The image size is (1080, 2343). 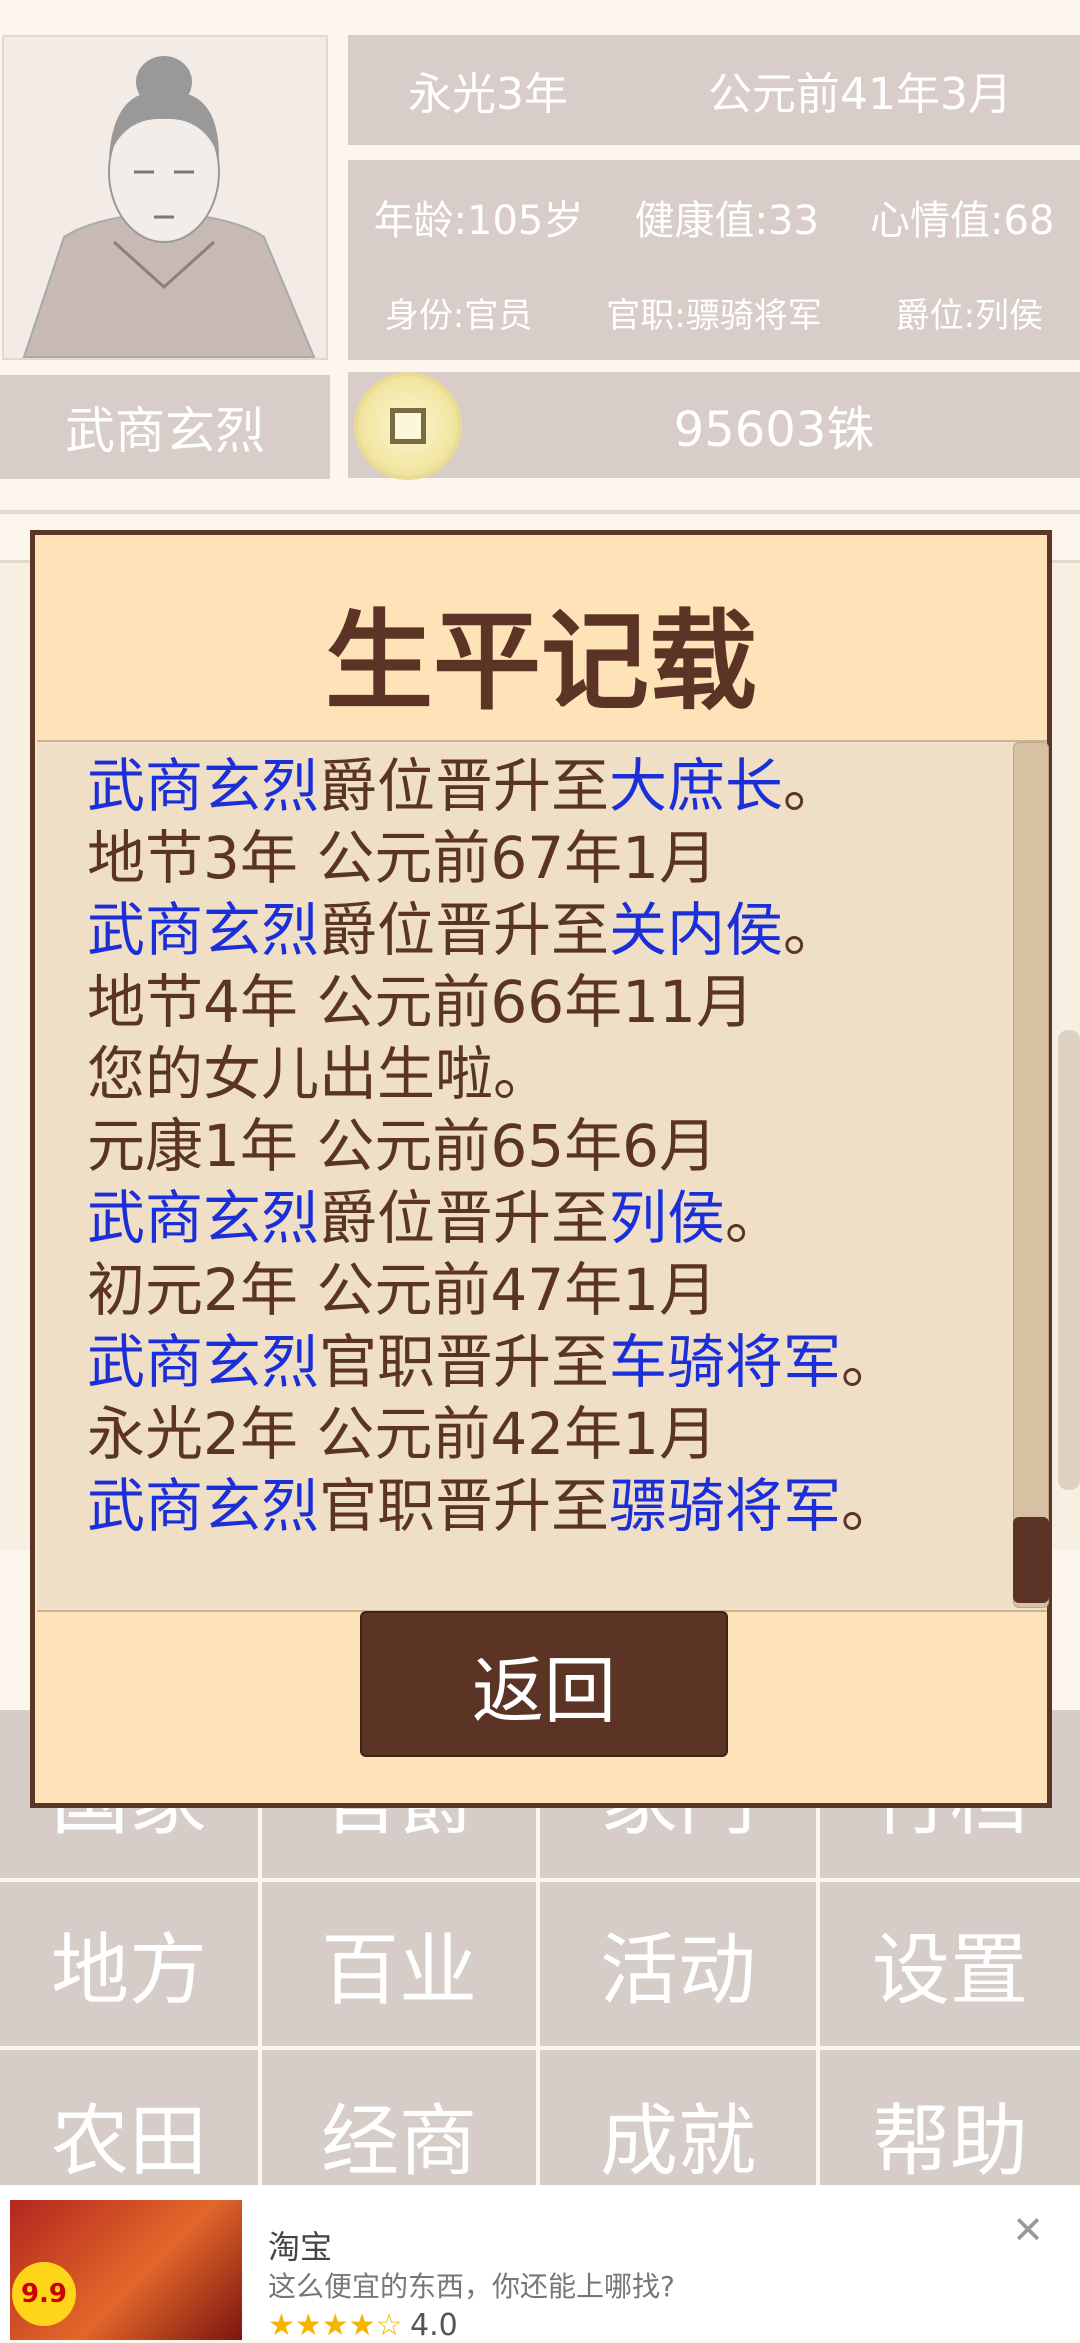 I want to click on ad-rating-stars: ★★★★☆, so click(x=335, y=2325).